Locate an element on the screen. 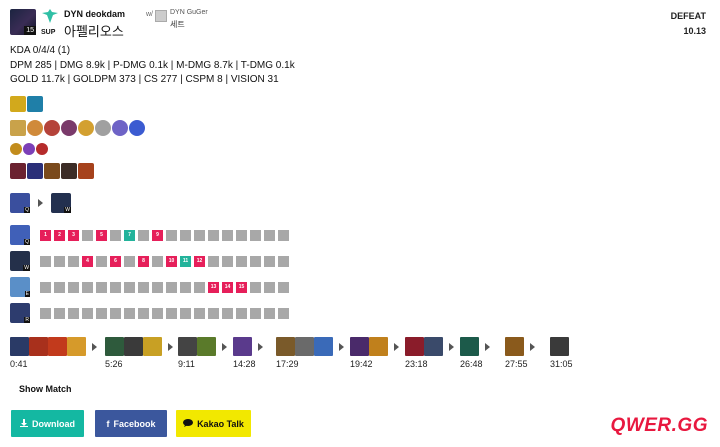  skill-priority-arrow-icon is located at coordinates (40, 203).